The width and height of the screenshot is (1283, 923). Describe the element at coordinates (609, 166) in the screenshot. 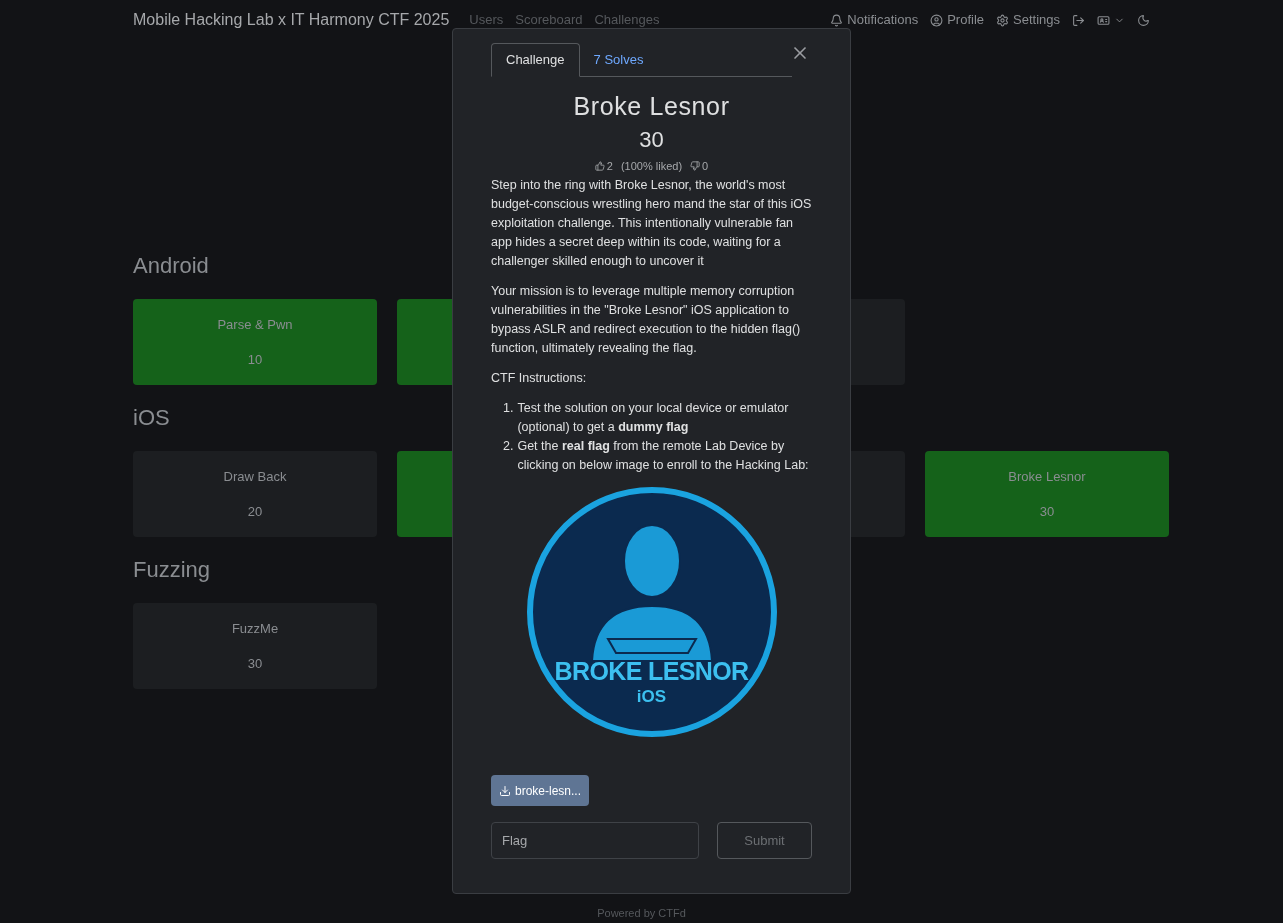

I see `like-count: 2` at that location.